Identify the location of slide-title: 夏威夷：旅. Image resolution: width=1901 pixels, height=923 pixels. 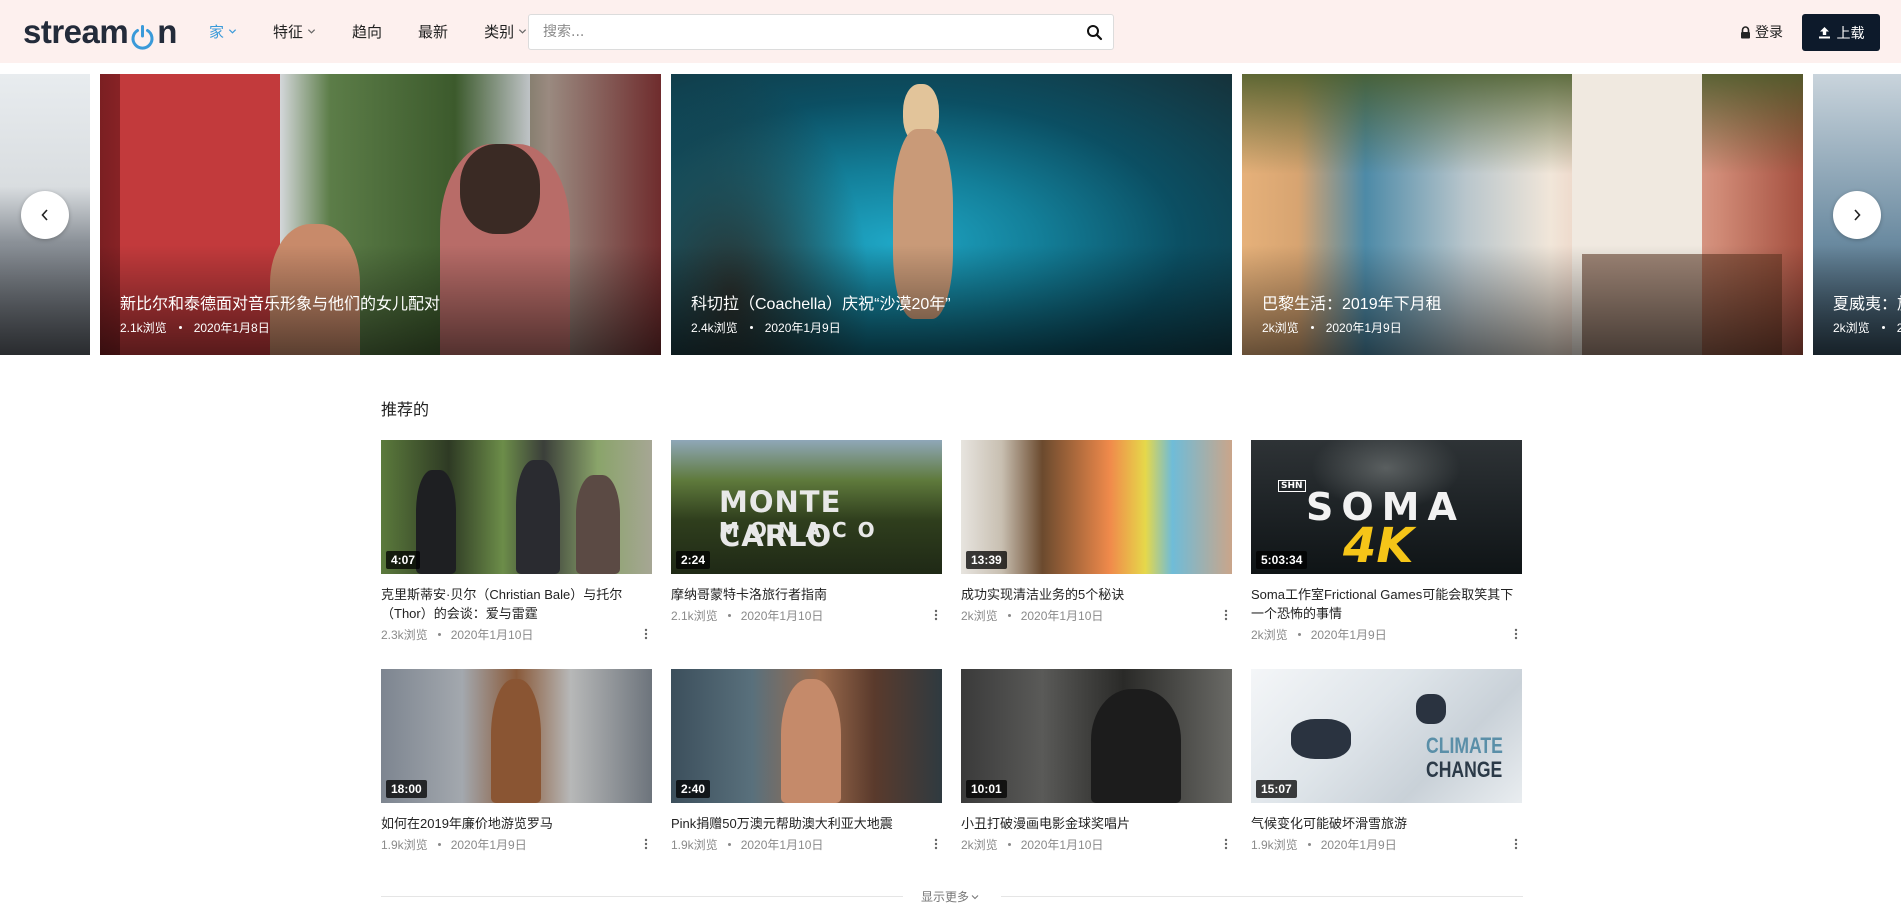
(1867, 304).